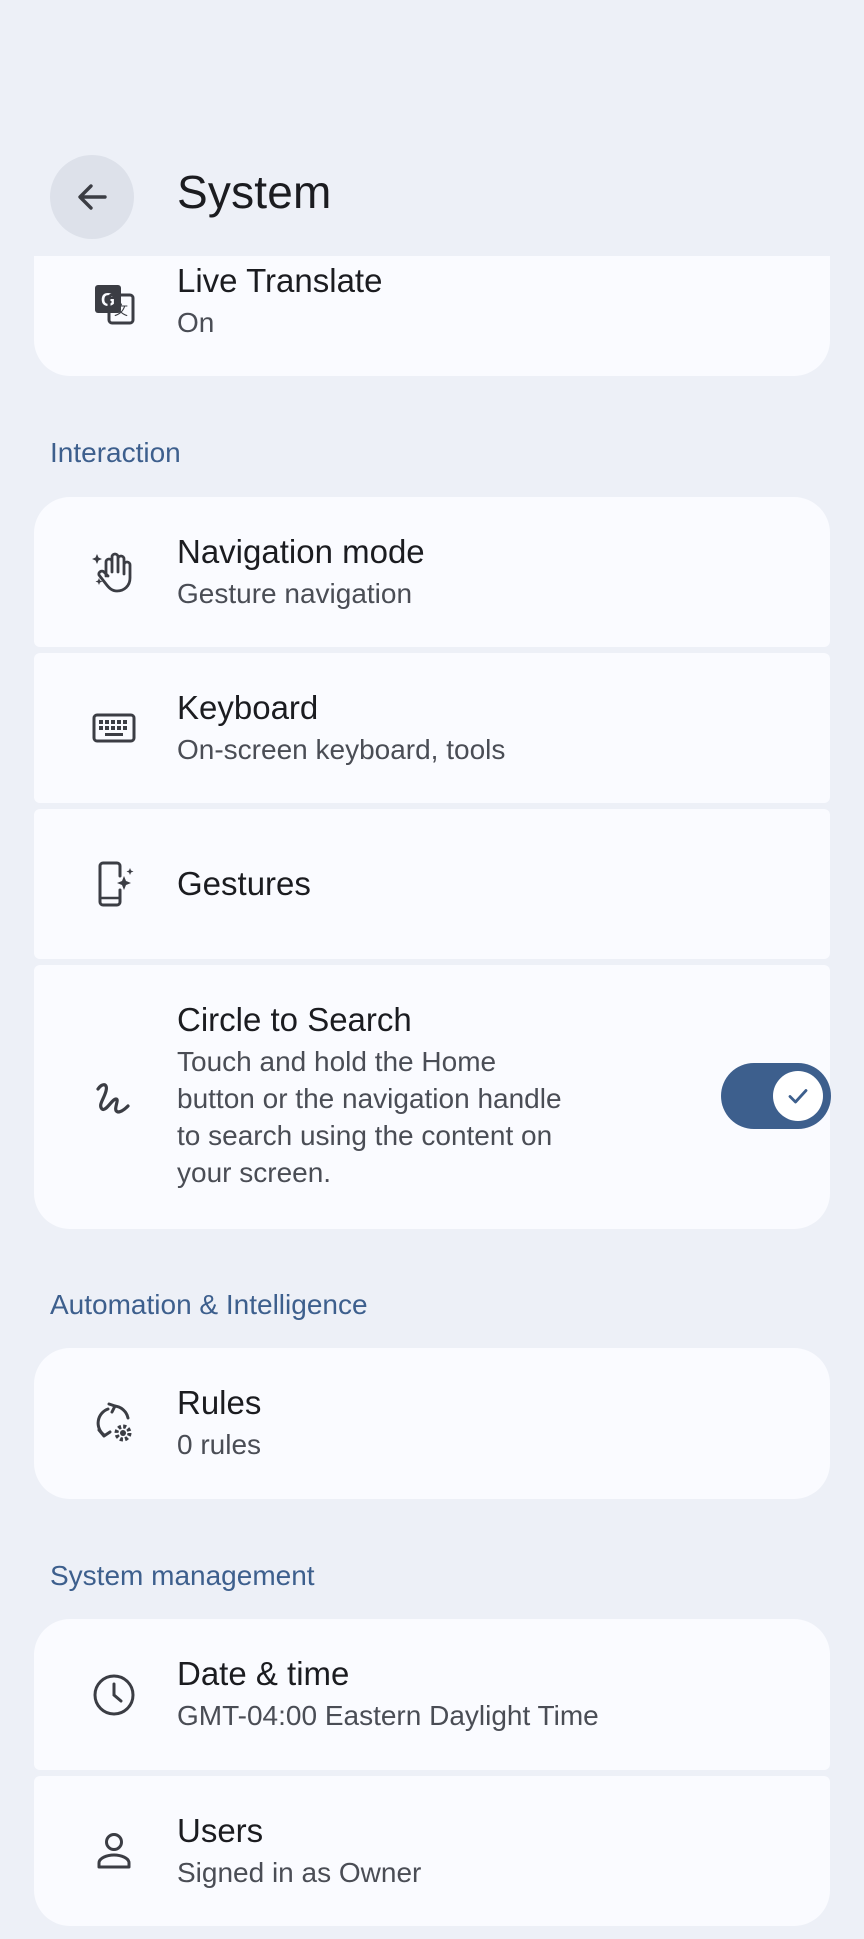 This screenshot has width=864, height=1939. I want to click on date-time-subtitle: GMT-04:00 Eastern Daylight Time, so click(388, 1715).